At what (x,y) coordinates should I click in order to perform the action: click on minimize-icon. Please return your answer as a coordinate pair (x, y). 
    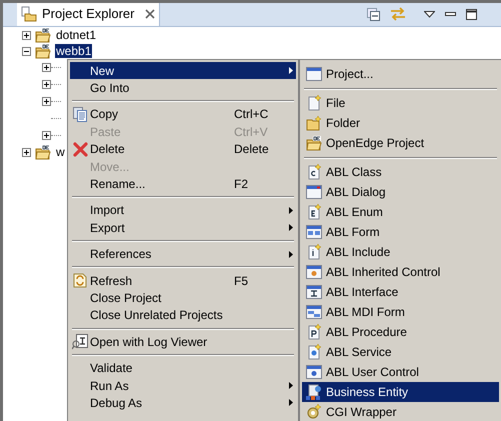
    Looking at the image, I should click on (450, 14).